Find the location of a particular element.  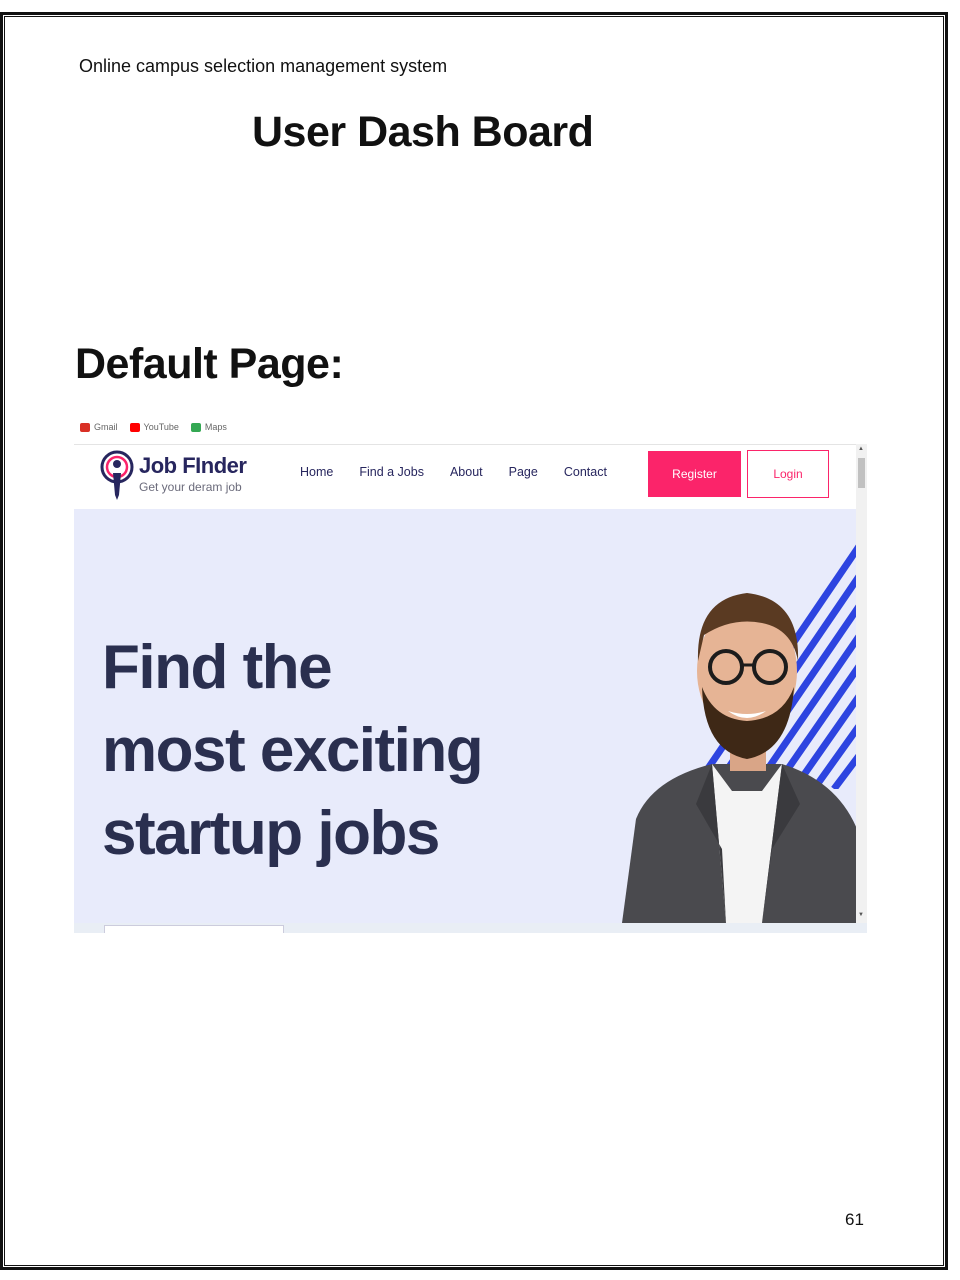

youtube-icon is located at coordinates (134, 427).